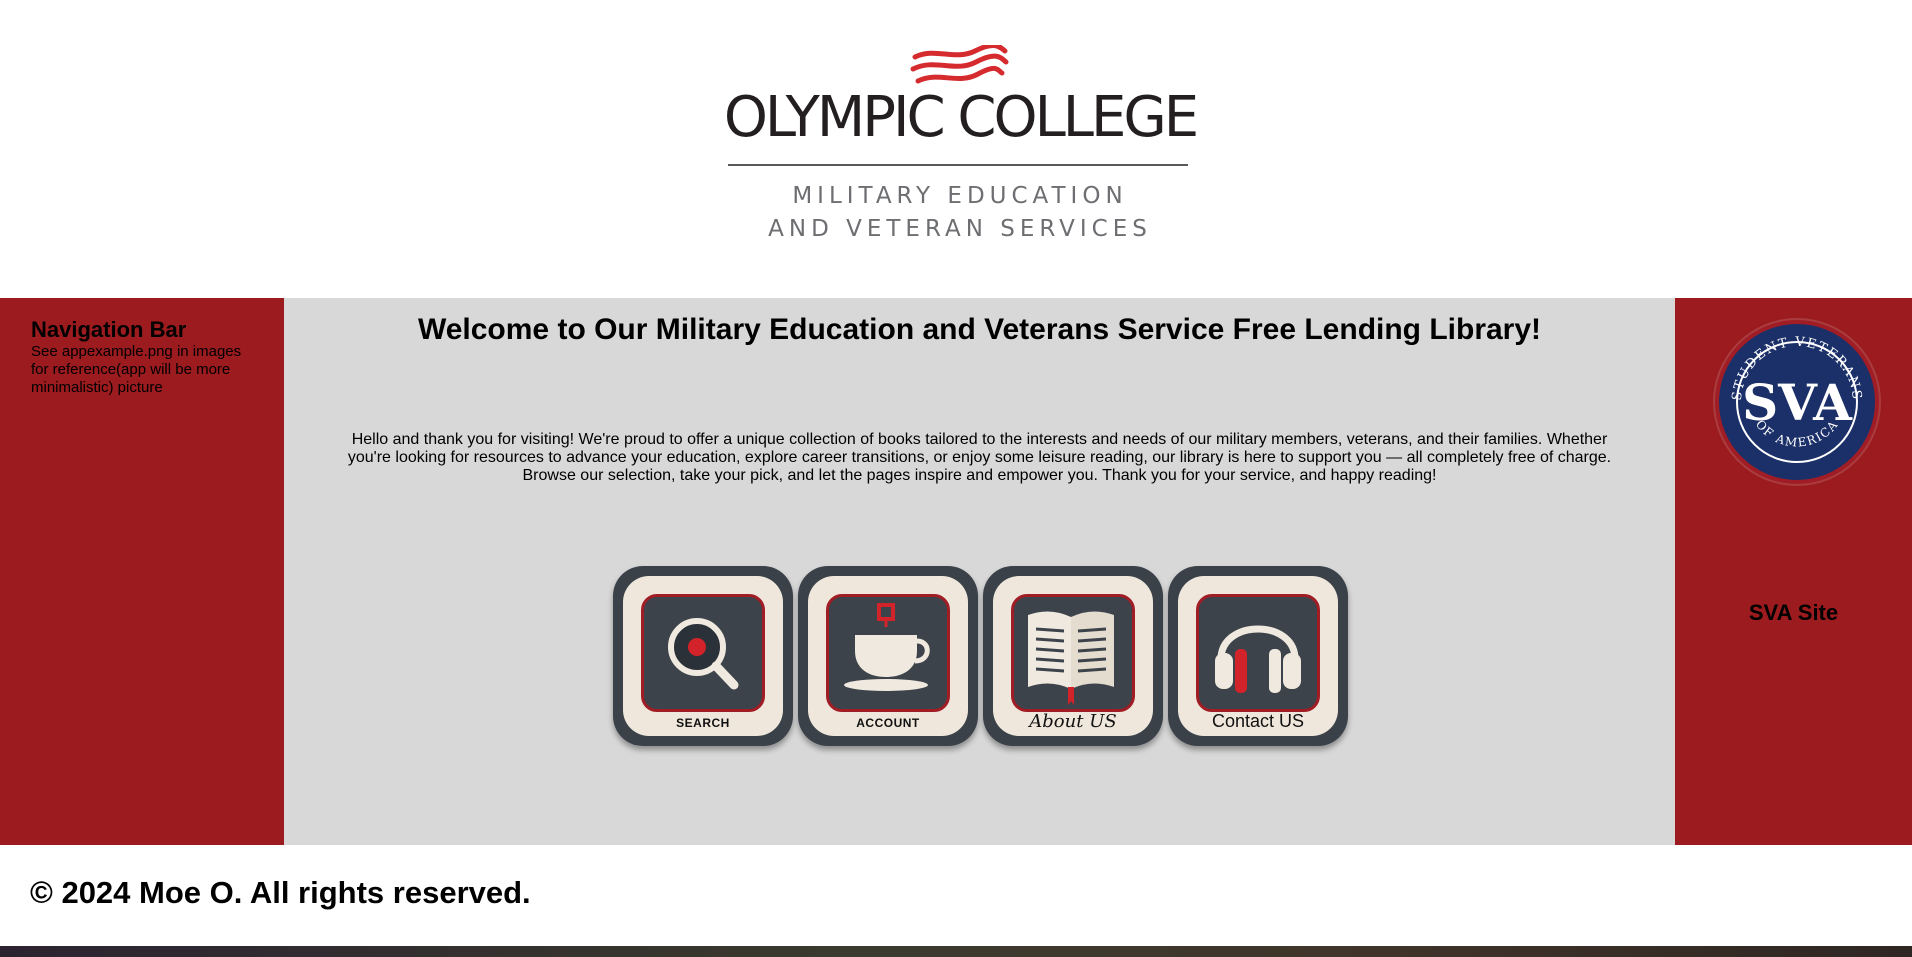 This screenshot has height=957, width=1912. Describe the element at coordinates (1258, 721) in the screenshot. I see `contact-us-tile-label: Contact US` at that location.